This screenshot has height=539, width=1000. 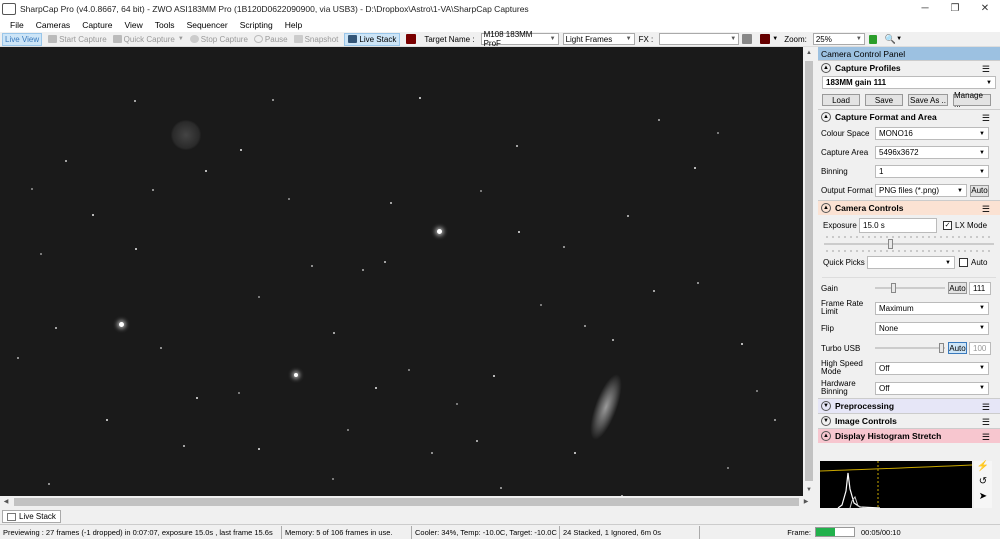 What do you see at coordinates (983, 498) in the screenshot?
I see `settings-arrow-icon: ➤` at bounding box center [983, 498].